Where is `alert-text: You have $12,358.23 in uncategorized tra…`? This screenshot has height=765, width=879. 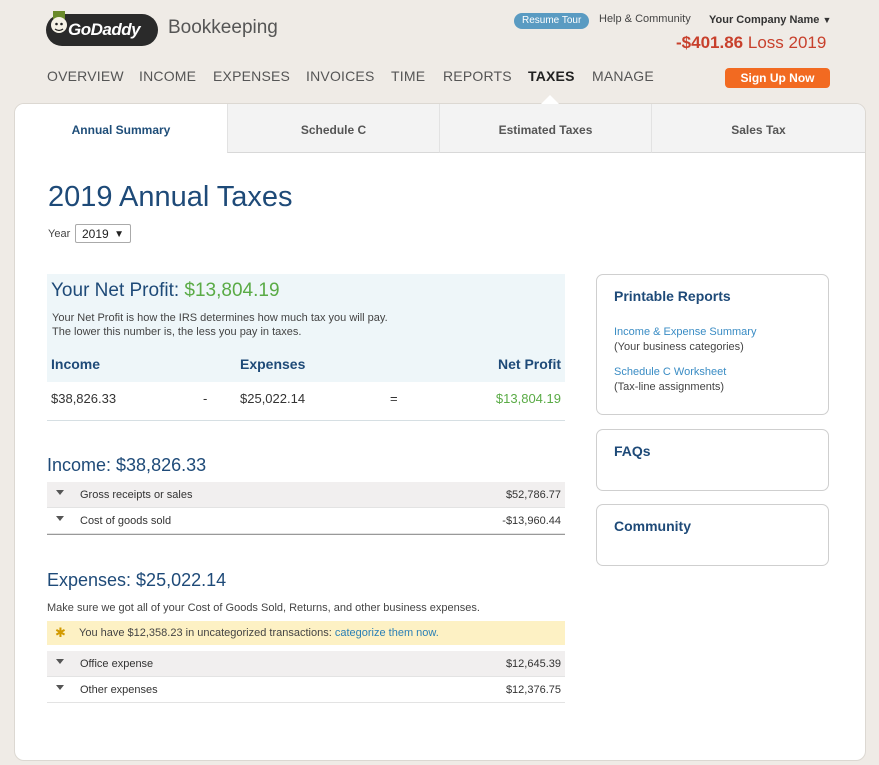
alert-text: You have $12,358.23 in uncategorized tra… is located at coordinates (259, 633).